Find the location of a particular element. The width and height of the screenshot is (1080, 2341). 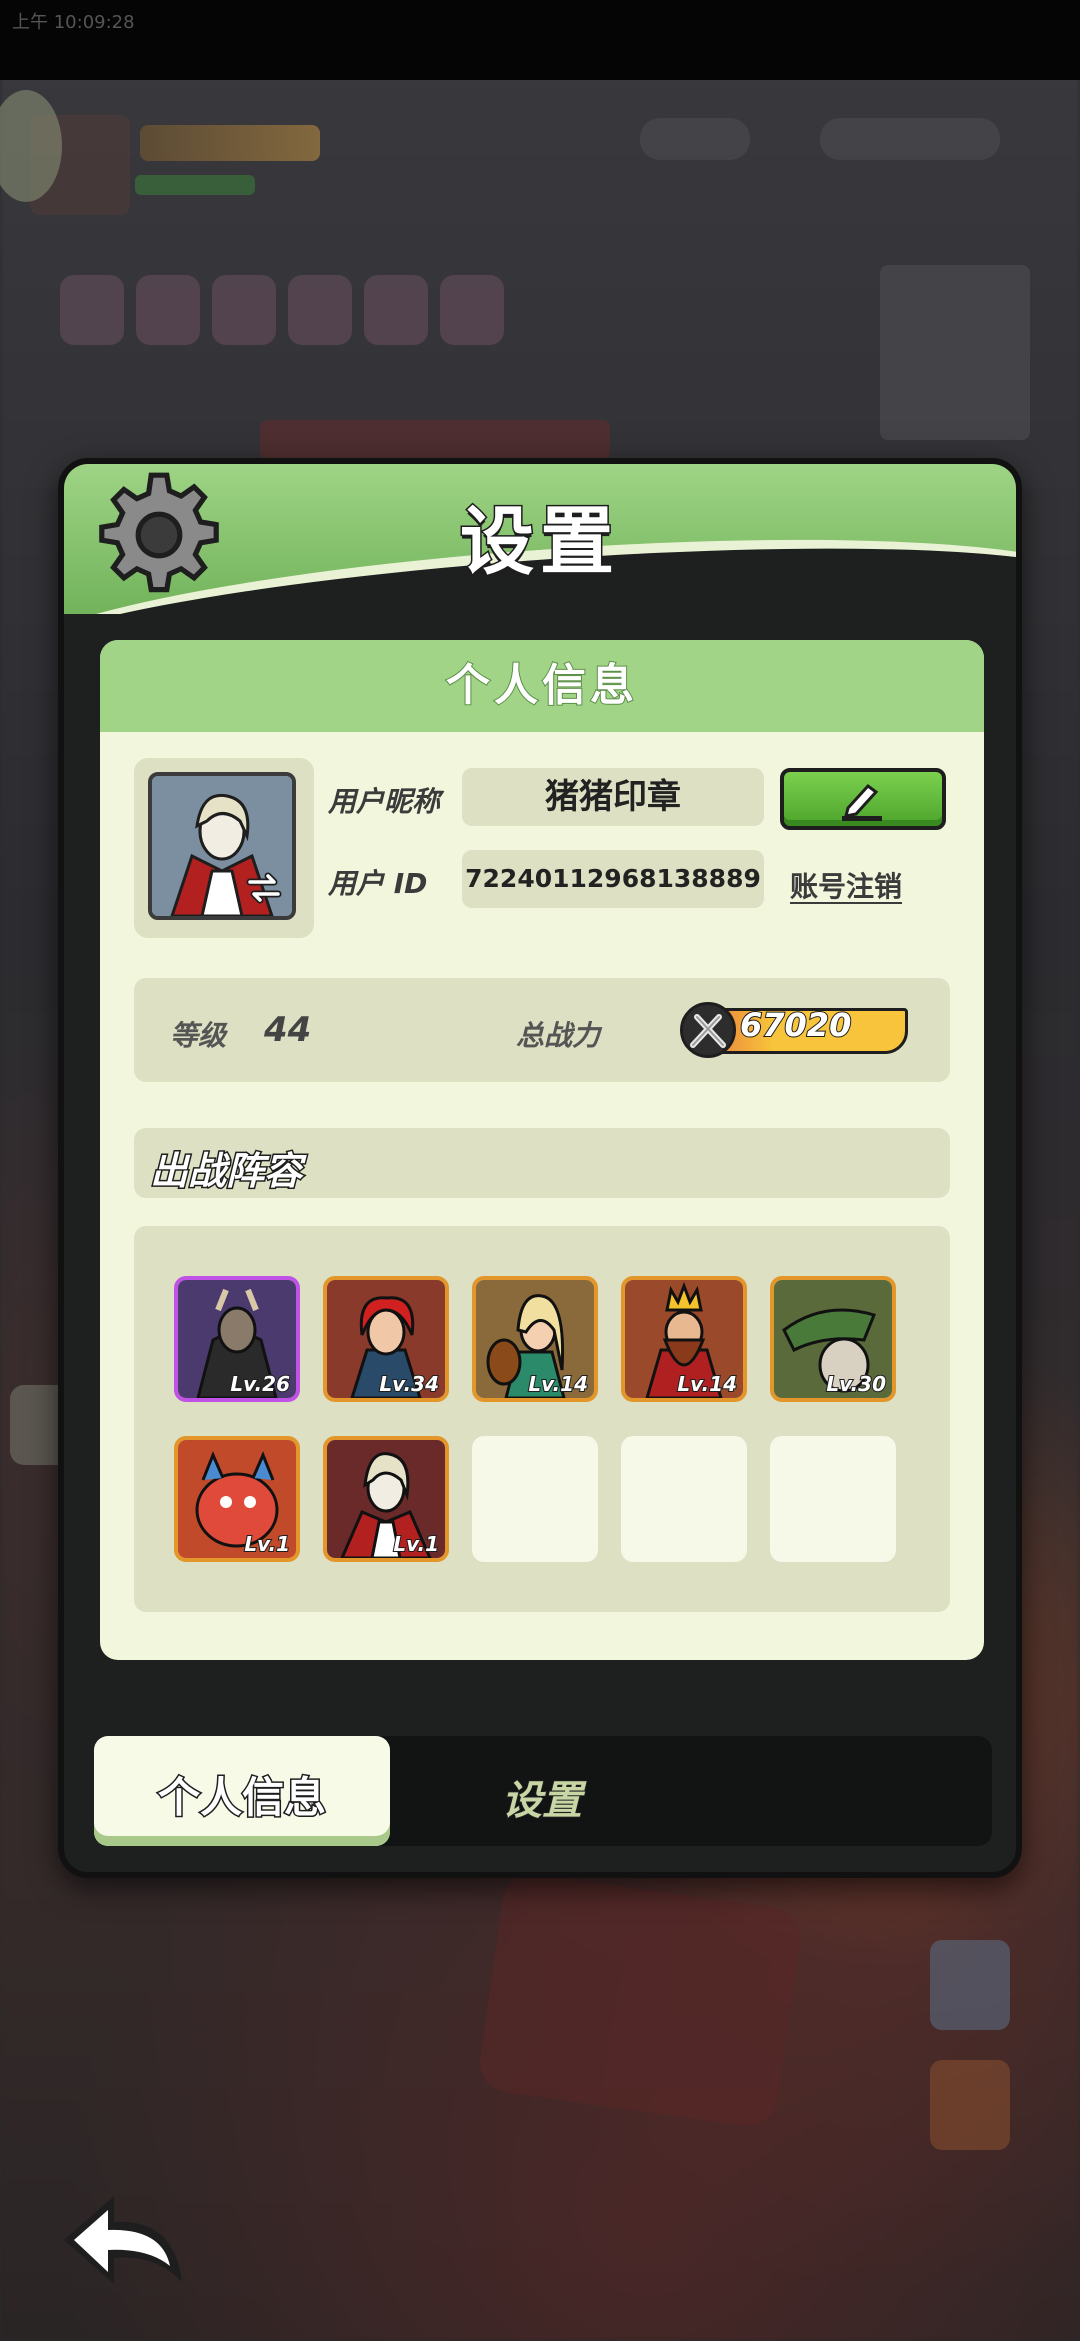

bg-minimap is located at coordinates (955, 352).